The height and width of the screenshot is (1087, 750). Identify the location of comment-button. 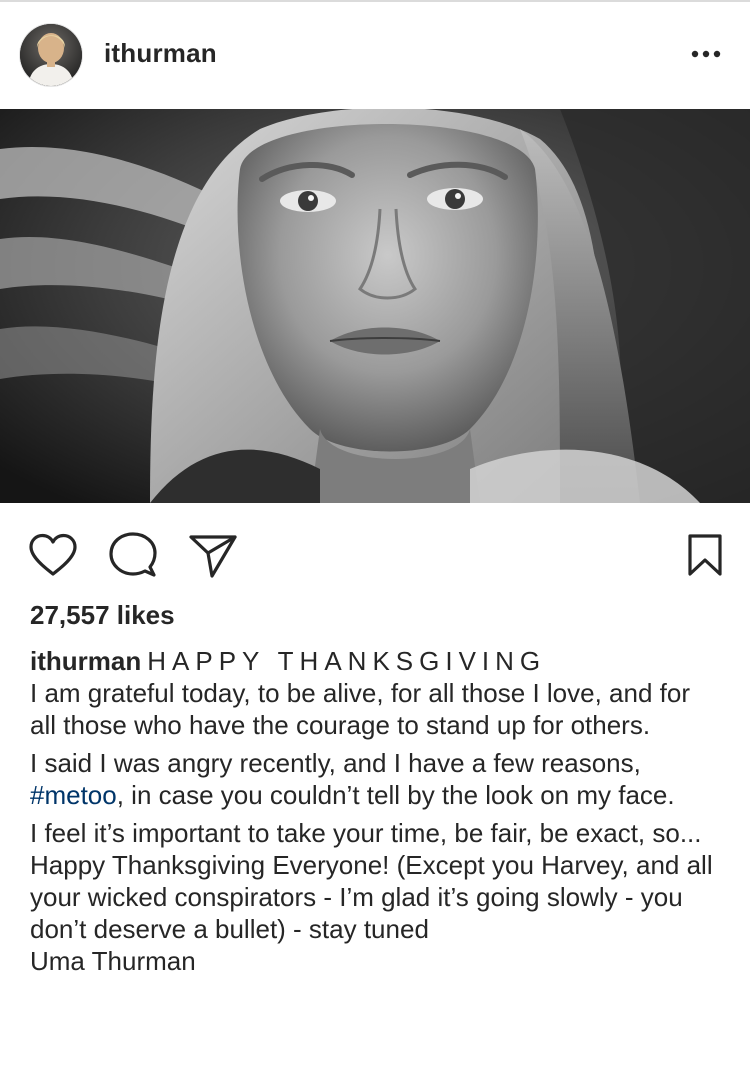
(133, 557).